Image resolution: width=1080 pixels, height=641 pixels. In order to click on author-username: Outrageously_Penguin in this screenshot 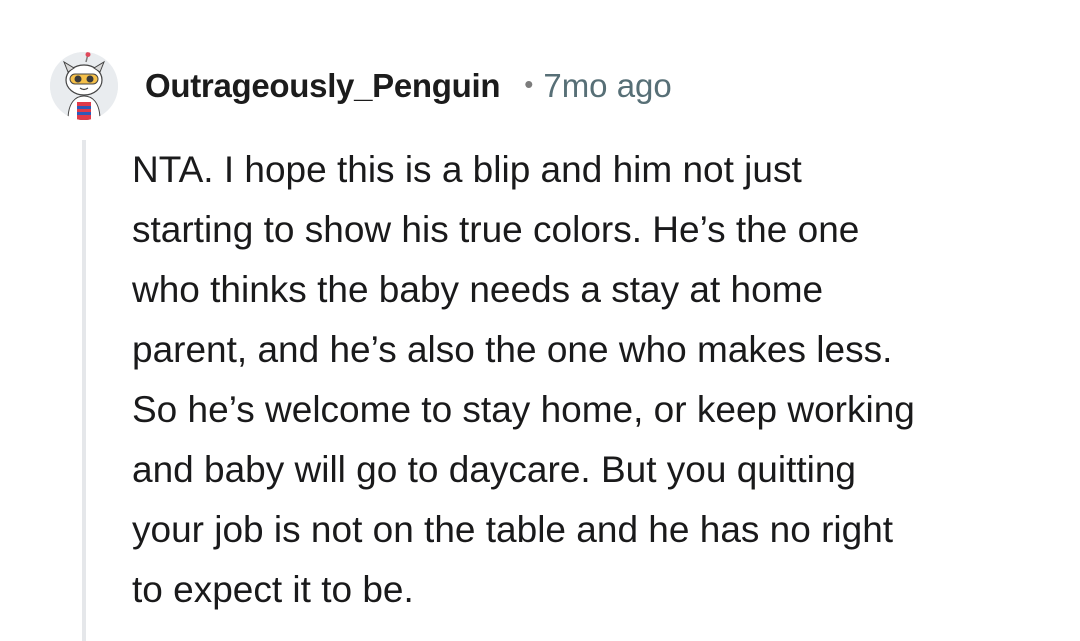, I will do `click(323, 86)`.